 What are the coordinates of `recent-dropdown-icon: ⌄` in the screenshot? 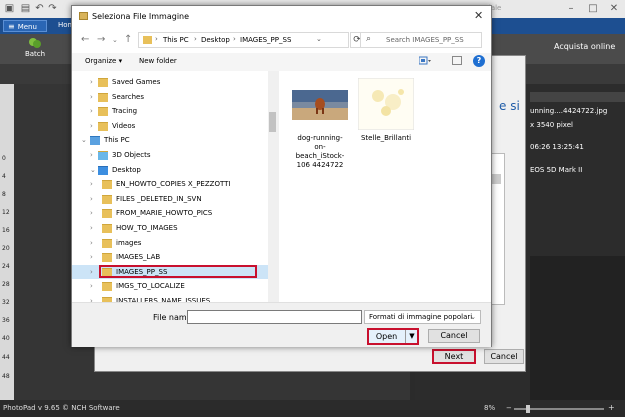 It's located at (115, 40).